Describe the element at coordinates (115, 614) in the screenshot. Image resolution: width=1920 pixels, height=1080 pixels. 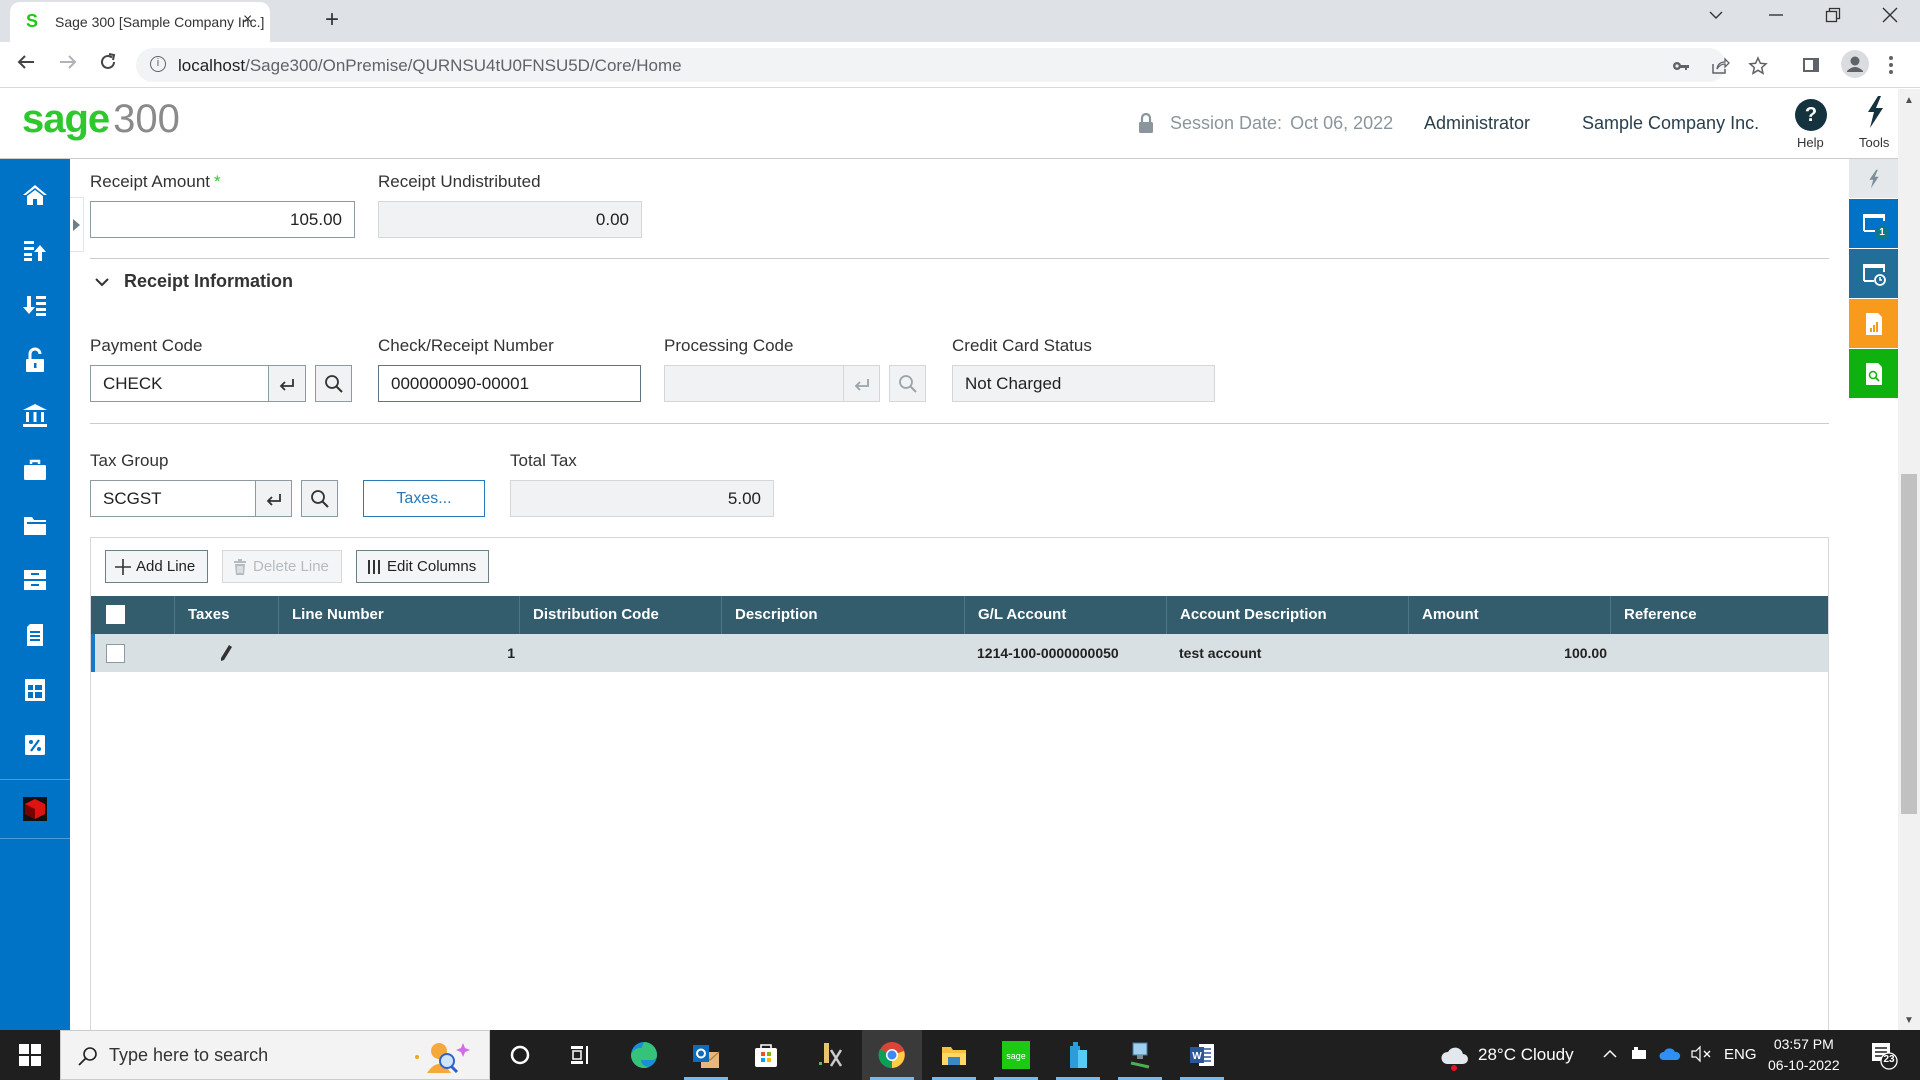
I see `select-all-checkbox` at that location.